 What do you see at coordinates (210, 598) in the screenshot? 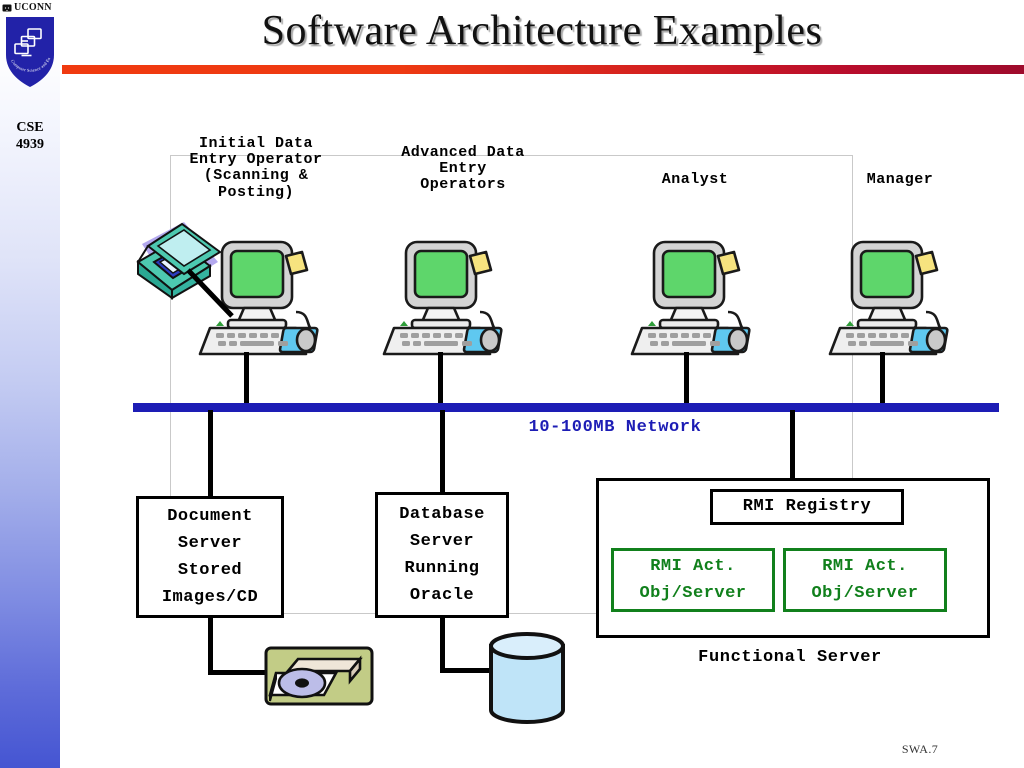
I see `document-server-line-4: Images/CD` at bounding box center [210, 598].